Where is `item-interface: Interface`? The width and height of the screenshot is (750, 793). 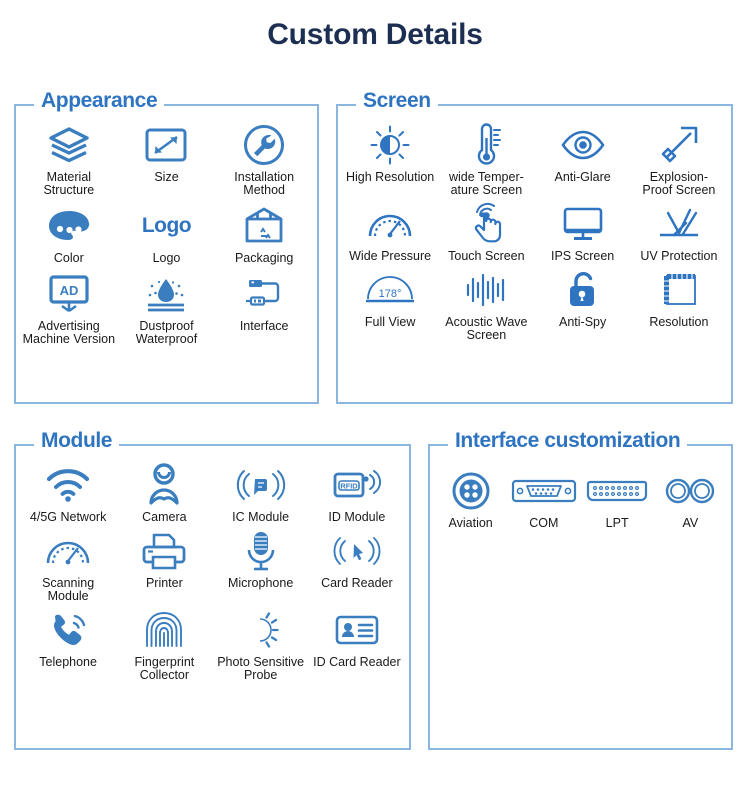
item-interface: Interface is located at coordinates (264, 308).